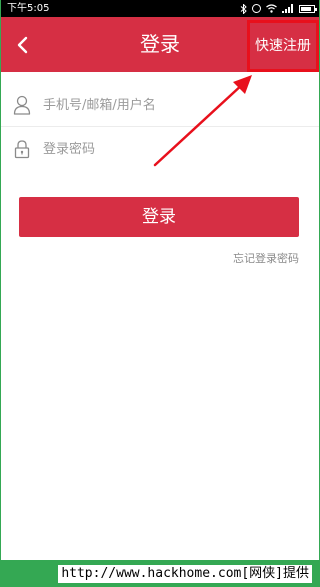 The height and width of the screenshot is (587, 320). I want to click on password-input, so click(173, 149).